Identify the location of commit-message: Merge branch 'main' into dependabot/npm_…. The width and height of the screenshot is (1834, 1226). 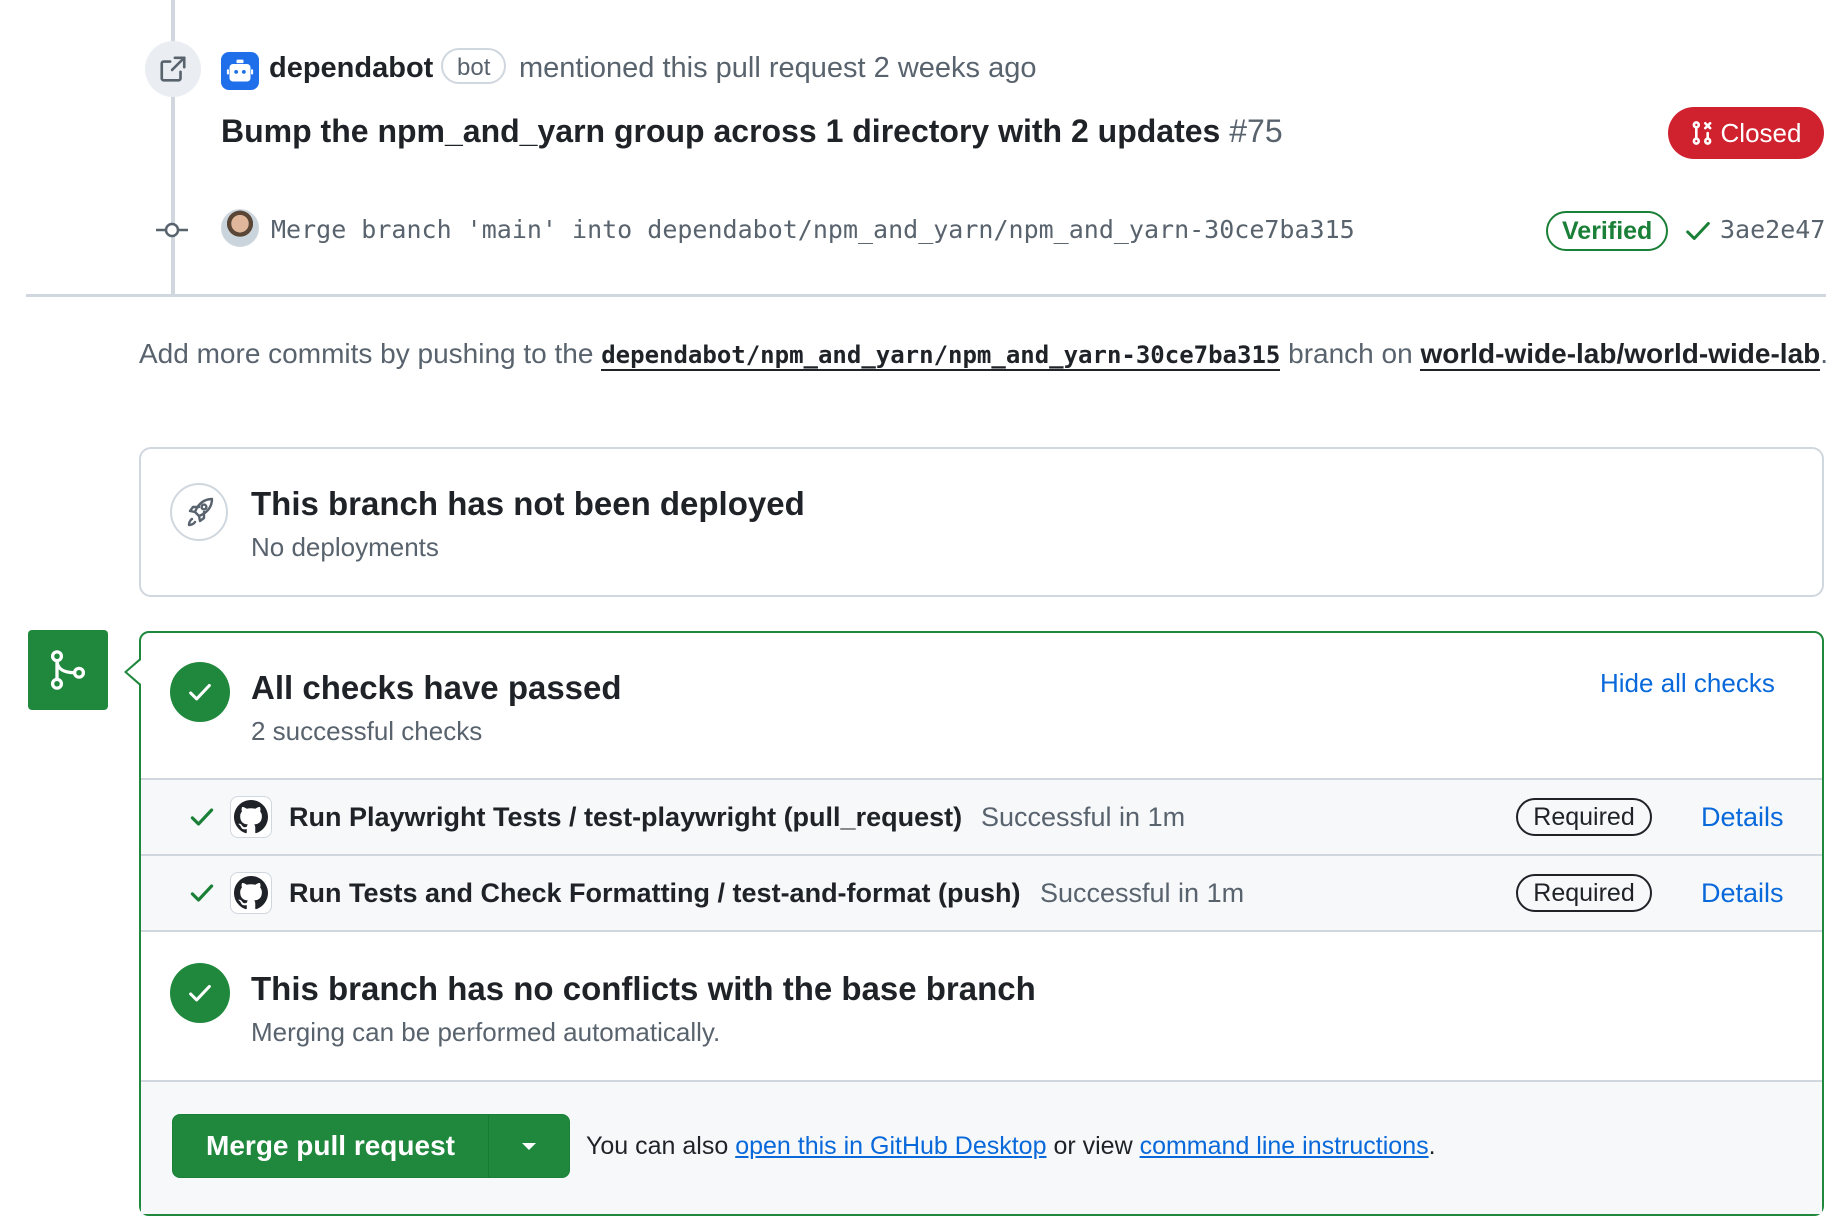
(813, 230).